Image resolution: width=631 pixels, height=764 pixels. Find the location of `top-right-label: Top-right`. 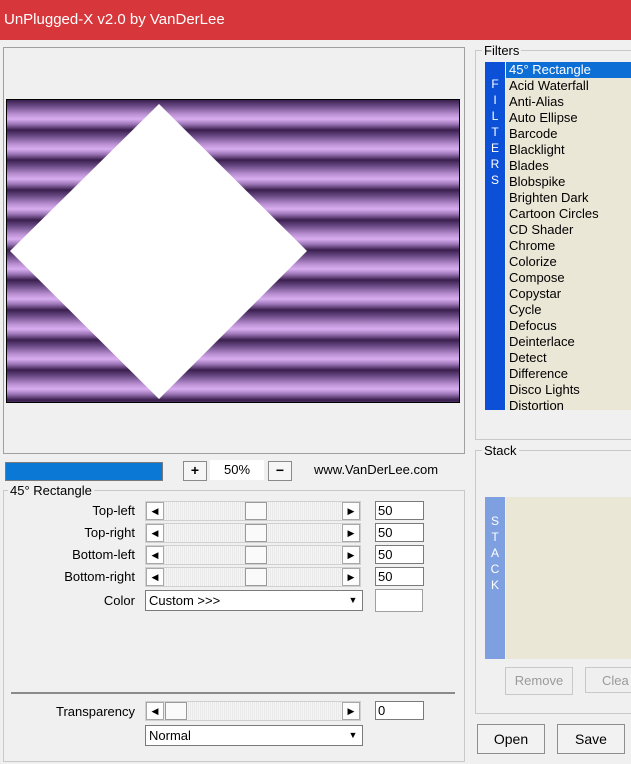

top-right-label: Top-right is located at coordinates (109, 532).